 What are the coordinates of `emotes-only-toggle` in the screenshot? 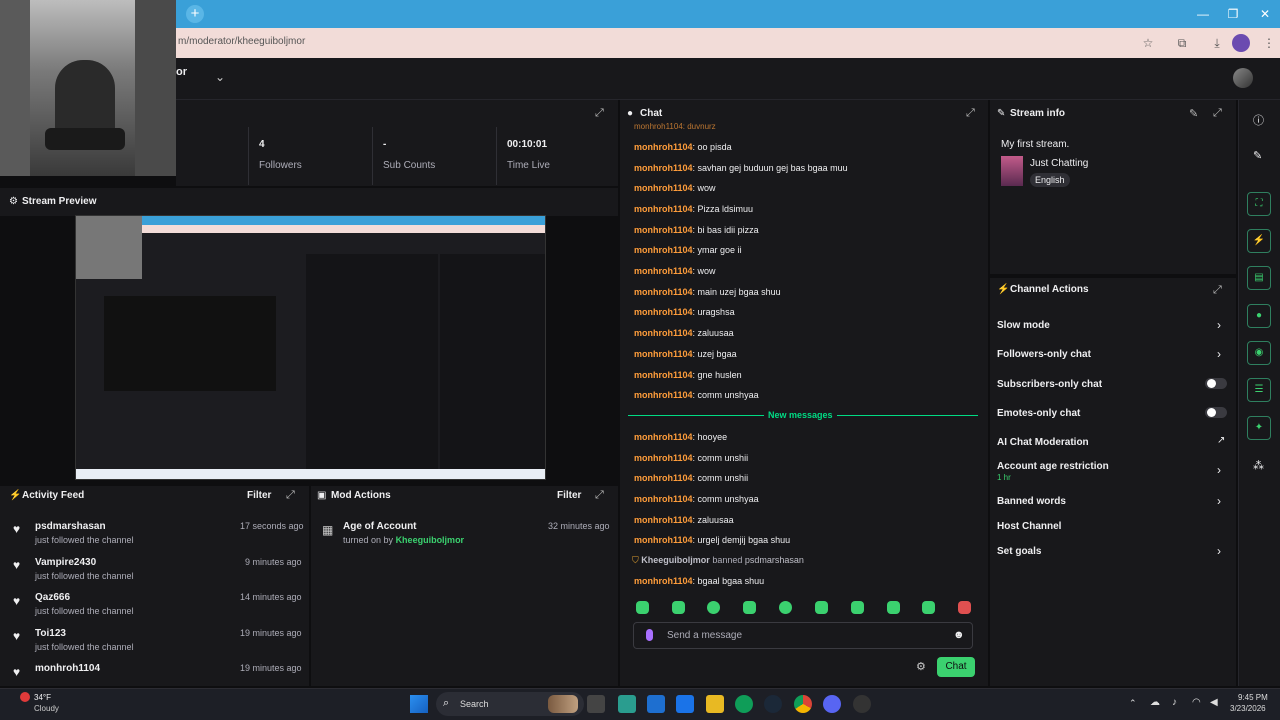 It's located at (1216, 412).